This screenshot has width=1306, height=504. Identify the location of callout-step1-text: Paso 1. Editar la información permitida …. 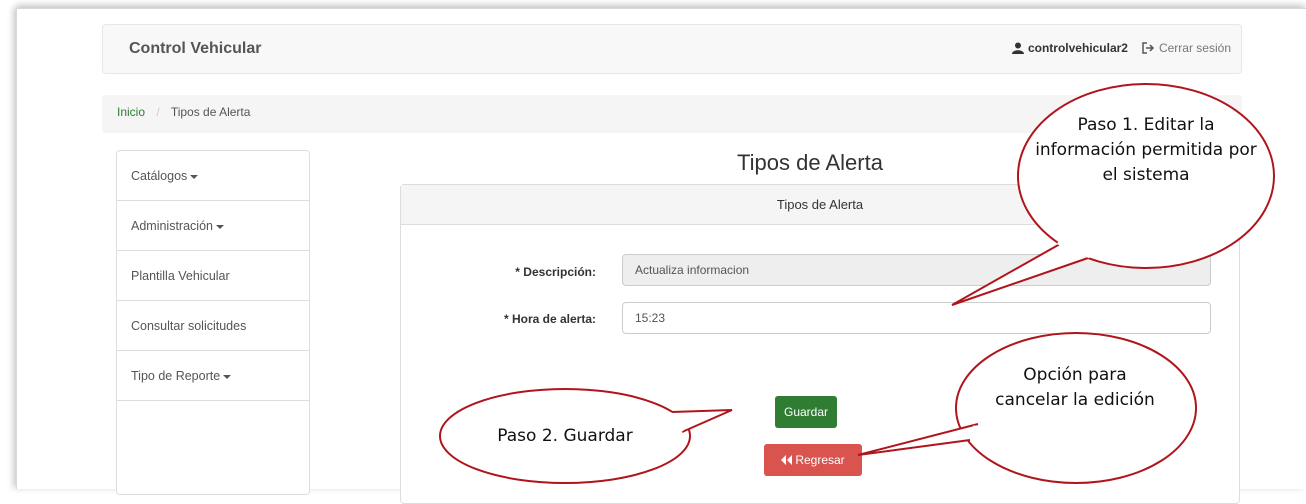
(1146, 150).